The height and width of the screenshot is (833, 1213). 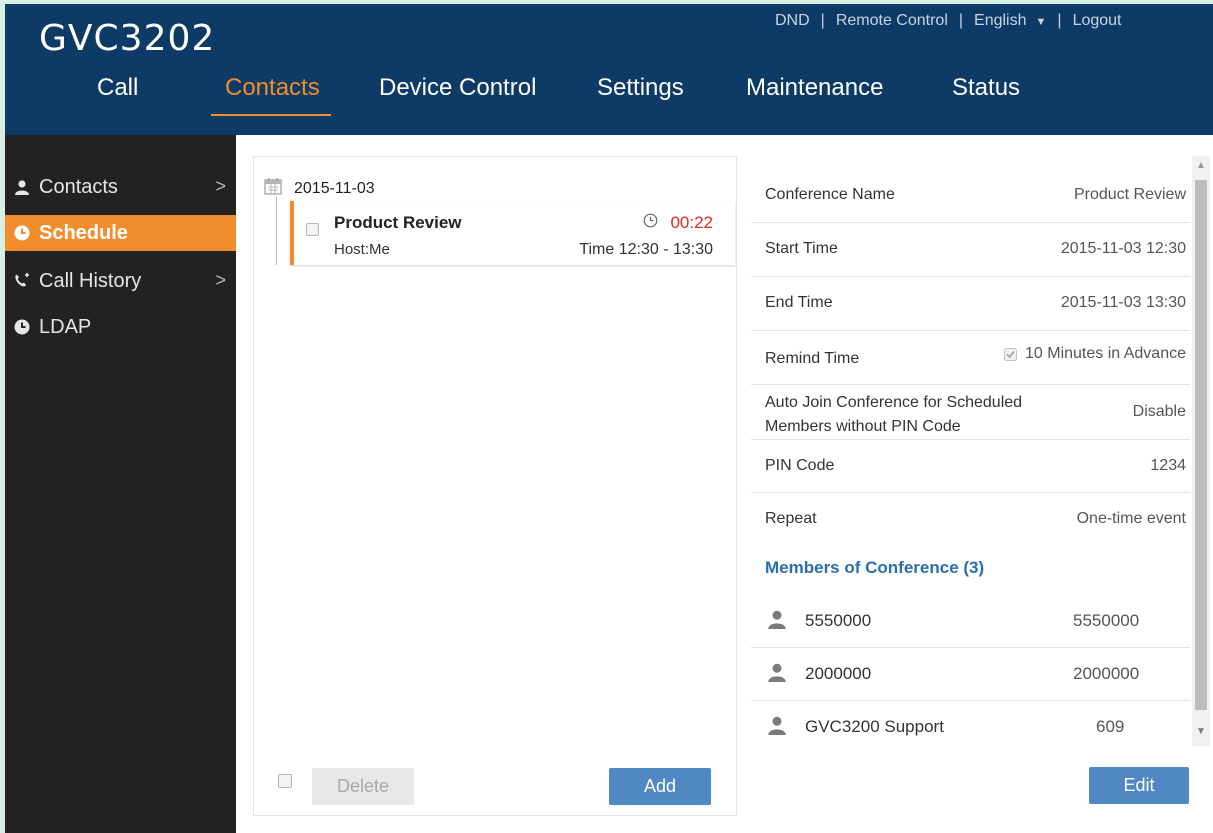 I want to click on nav-contacts: Contacts, so click(x=272, y=88).